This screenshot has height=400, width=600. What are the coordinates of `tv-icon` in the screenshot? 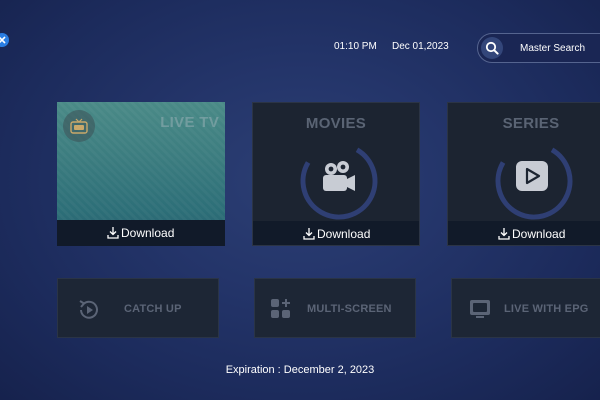 It's located at (79, 126).